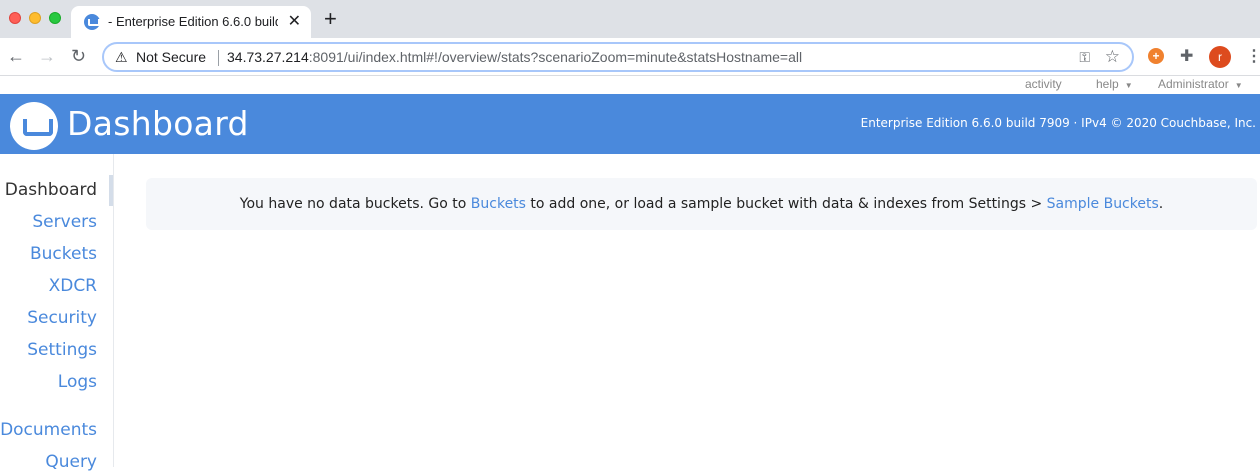  Describe the element at coordinates (1043, 84) in the screenshot. I see `activity-link: activity` at that location.